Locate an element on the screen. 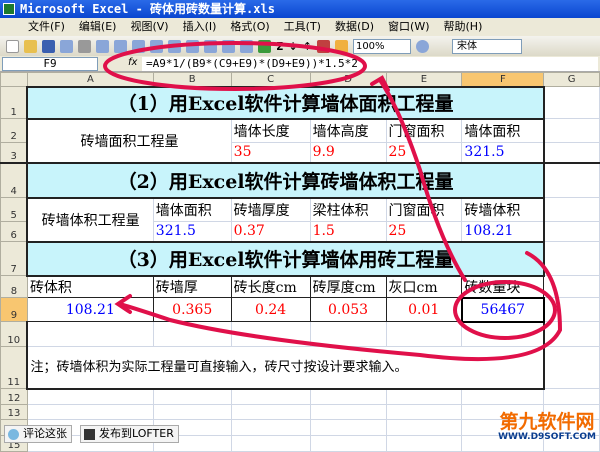 The width and height of the screenshot is (600, 452). research-icon is located at coordinates (138, 46).